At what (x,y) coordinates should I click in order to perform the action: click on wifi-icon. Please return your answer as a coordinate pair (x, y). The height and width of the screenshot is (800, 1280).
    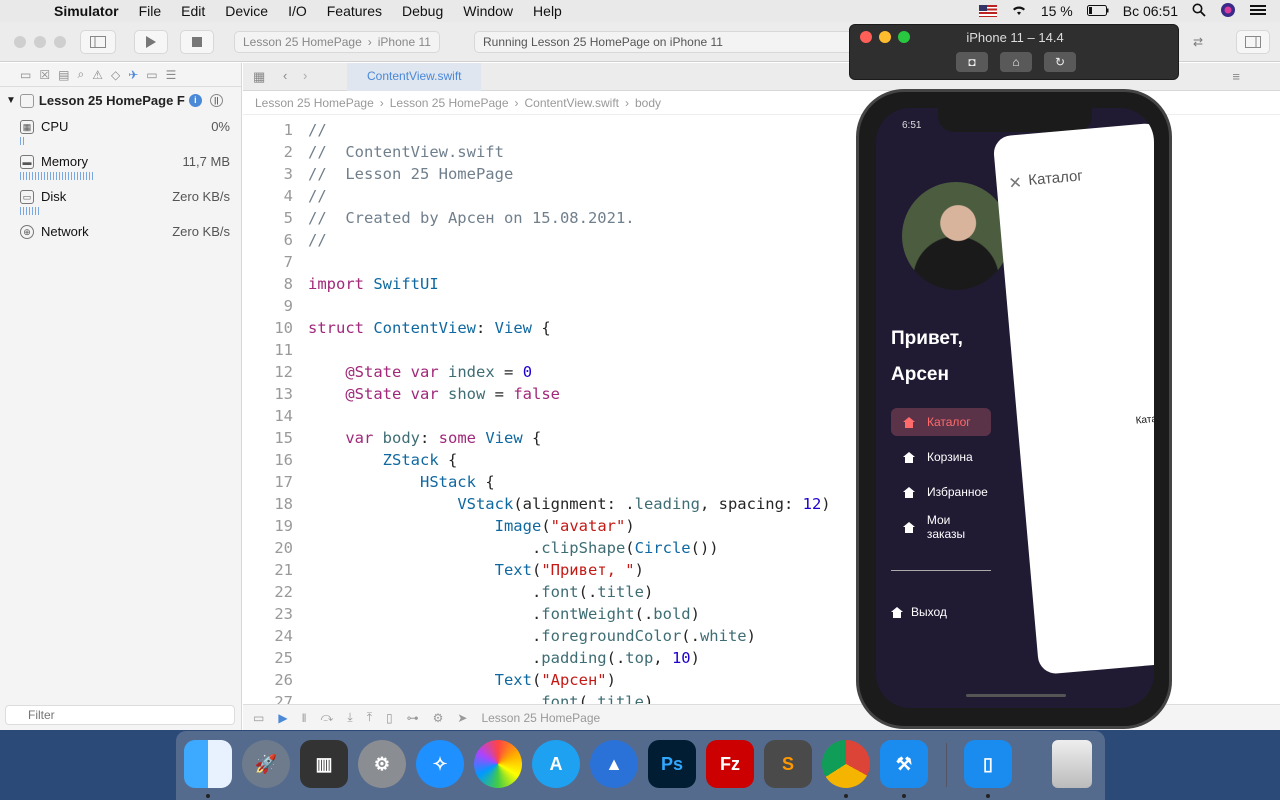
    Looking at the image, I should click on (1019, 11).